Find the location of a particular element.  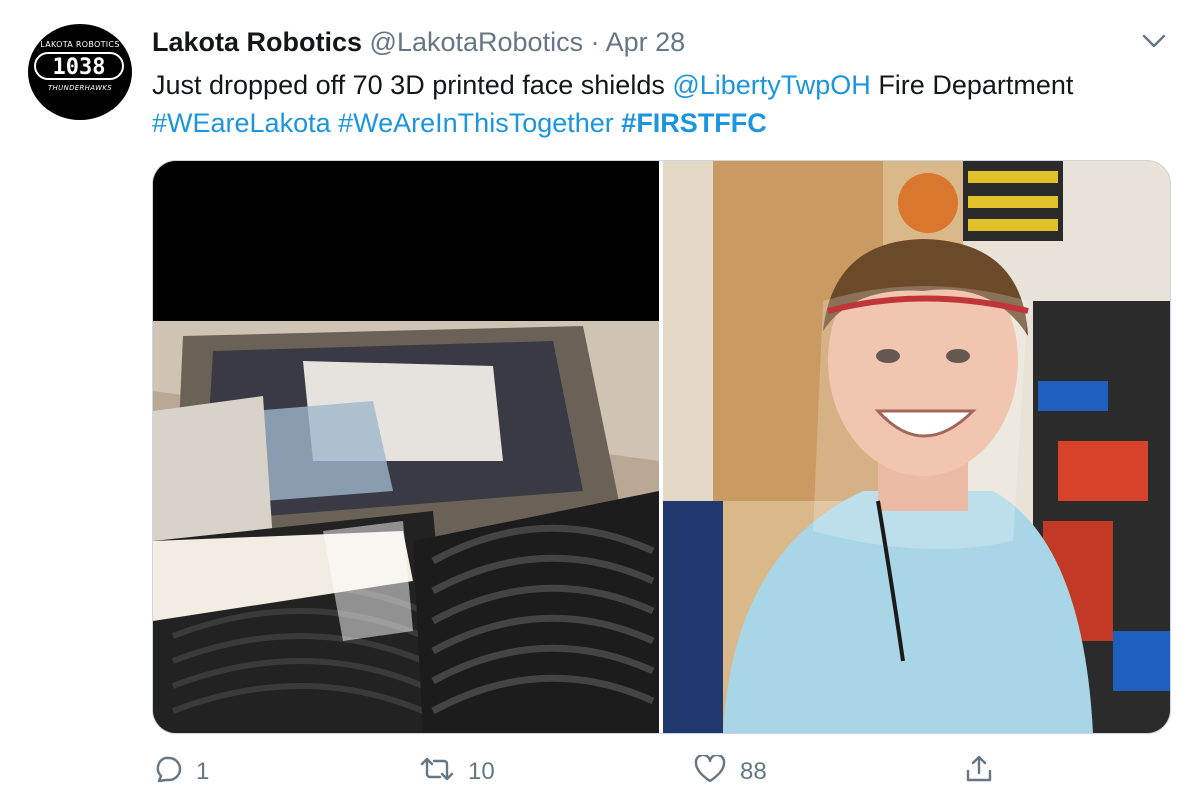

reply-count: 1 is located at coordinates (203, 771).